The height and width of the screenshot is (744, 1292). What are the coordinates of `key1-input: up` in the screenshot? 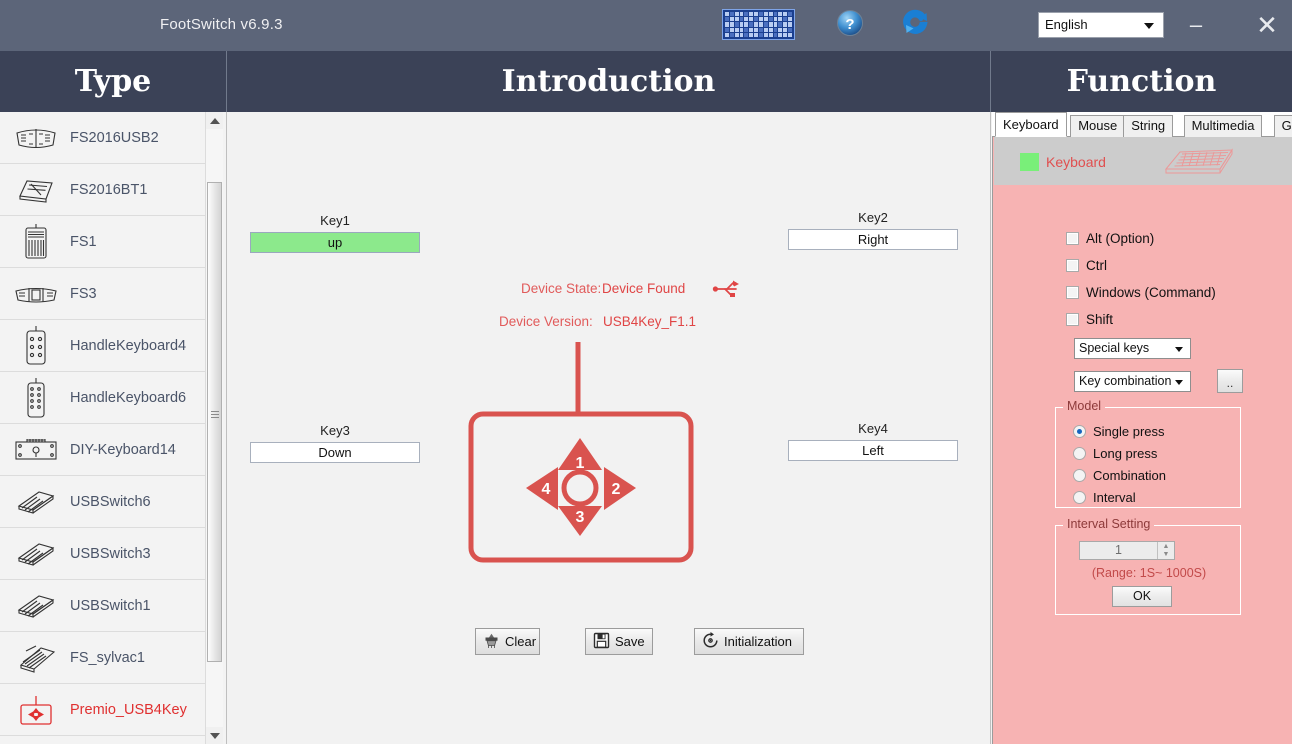 It's located at (335, 242).